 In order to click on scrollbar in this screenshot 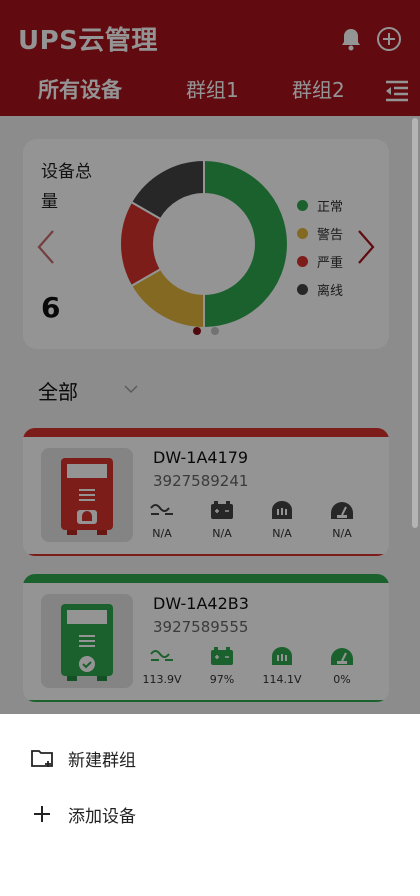, I will do `click(415, 323)`.